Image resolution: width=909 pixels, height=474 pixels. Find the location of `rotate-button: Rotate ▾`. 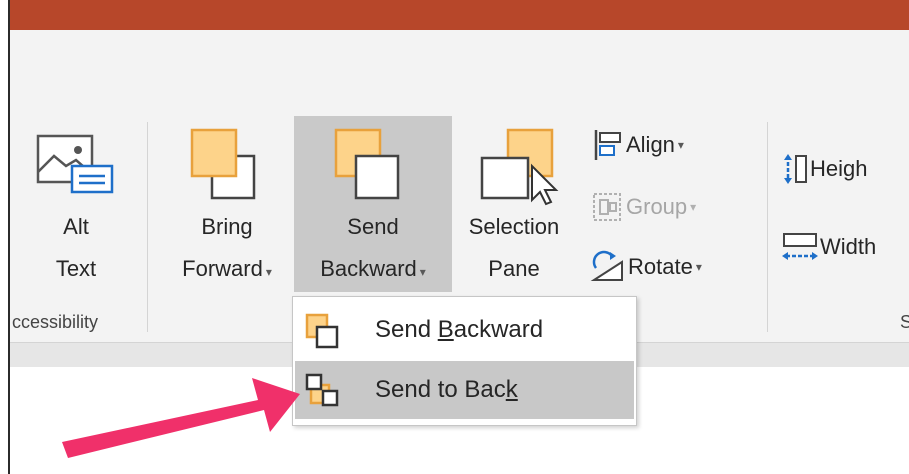

rotate-button: Rotate ▾ is located at coordinates (646, 267).